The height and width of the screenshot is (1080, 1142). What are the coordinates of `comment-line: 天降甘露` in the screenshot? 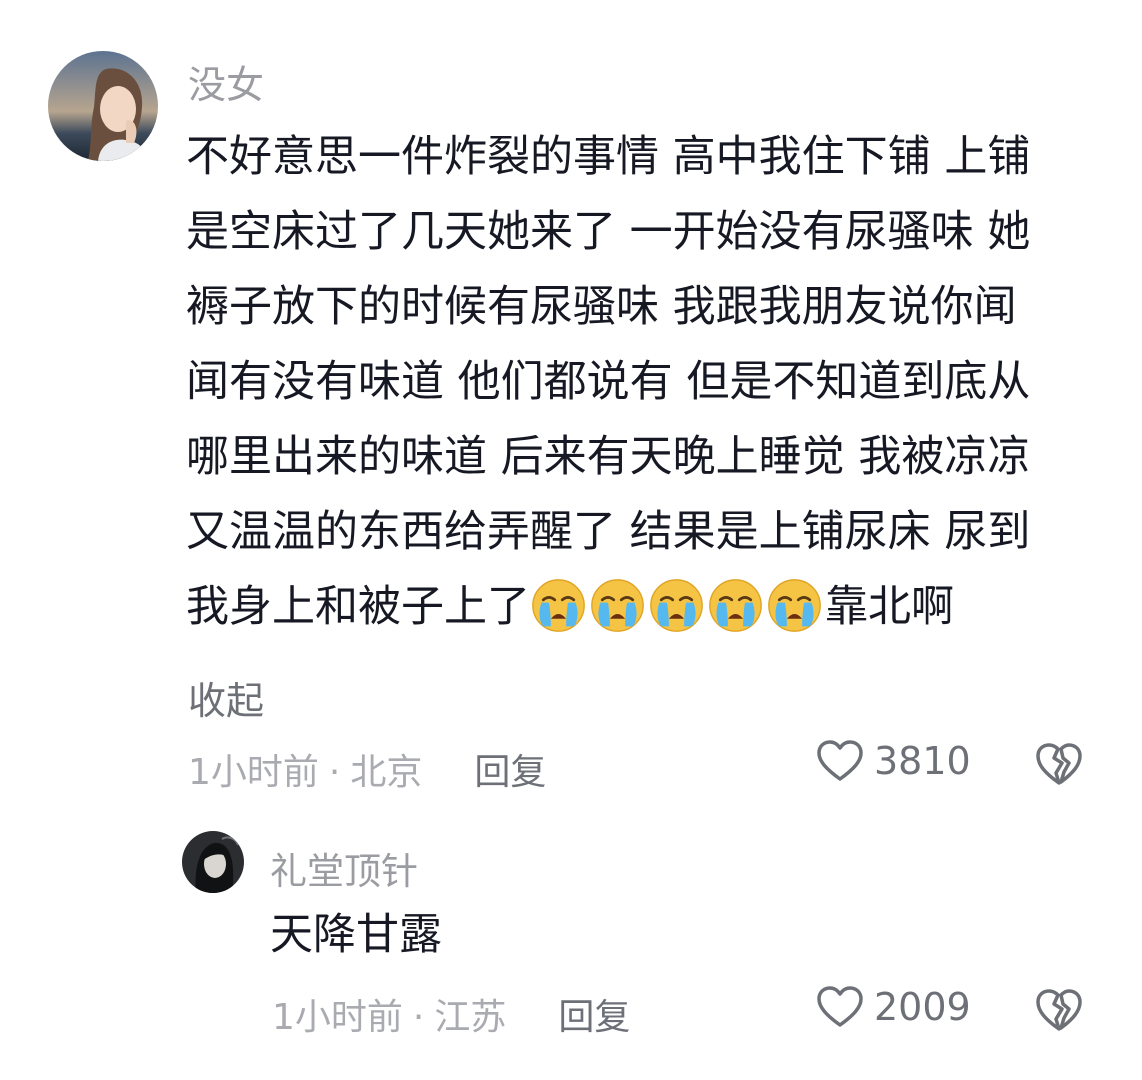 It's located at (356, 935).